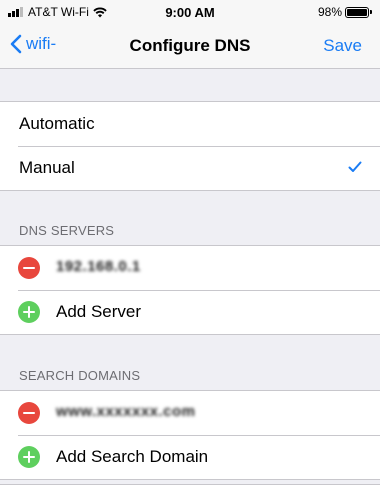 Image resolution: width=380 pixels, height=491 pixels. What do you see at coordinates (190, 487) in the screenshot?
I see `next-group-edge` at bounding box center [190, 487].